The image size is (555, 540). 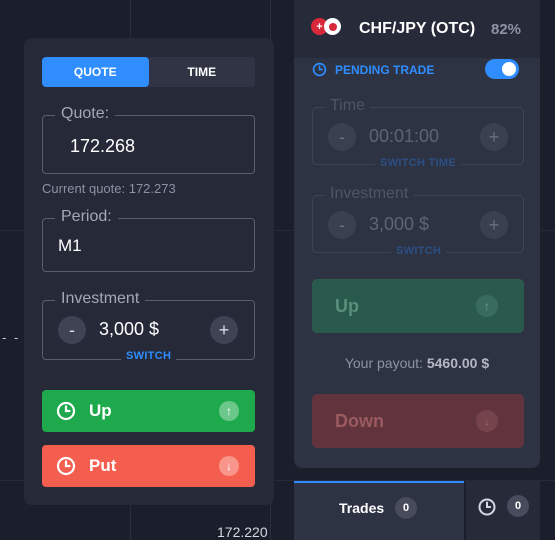 I want to click on tab-time: TIME, so click(x=202, y=72).